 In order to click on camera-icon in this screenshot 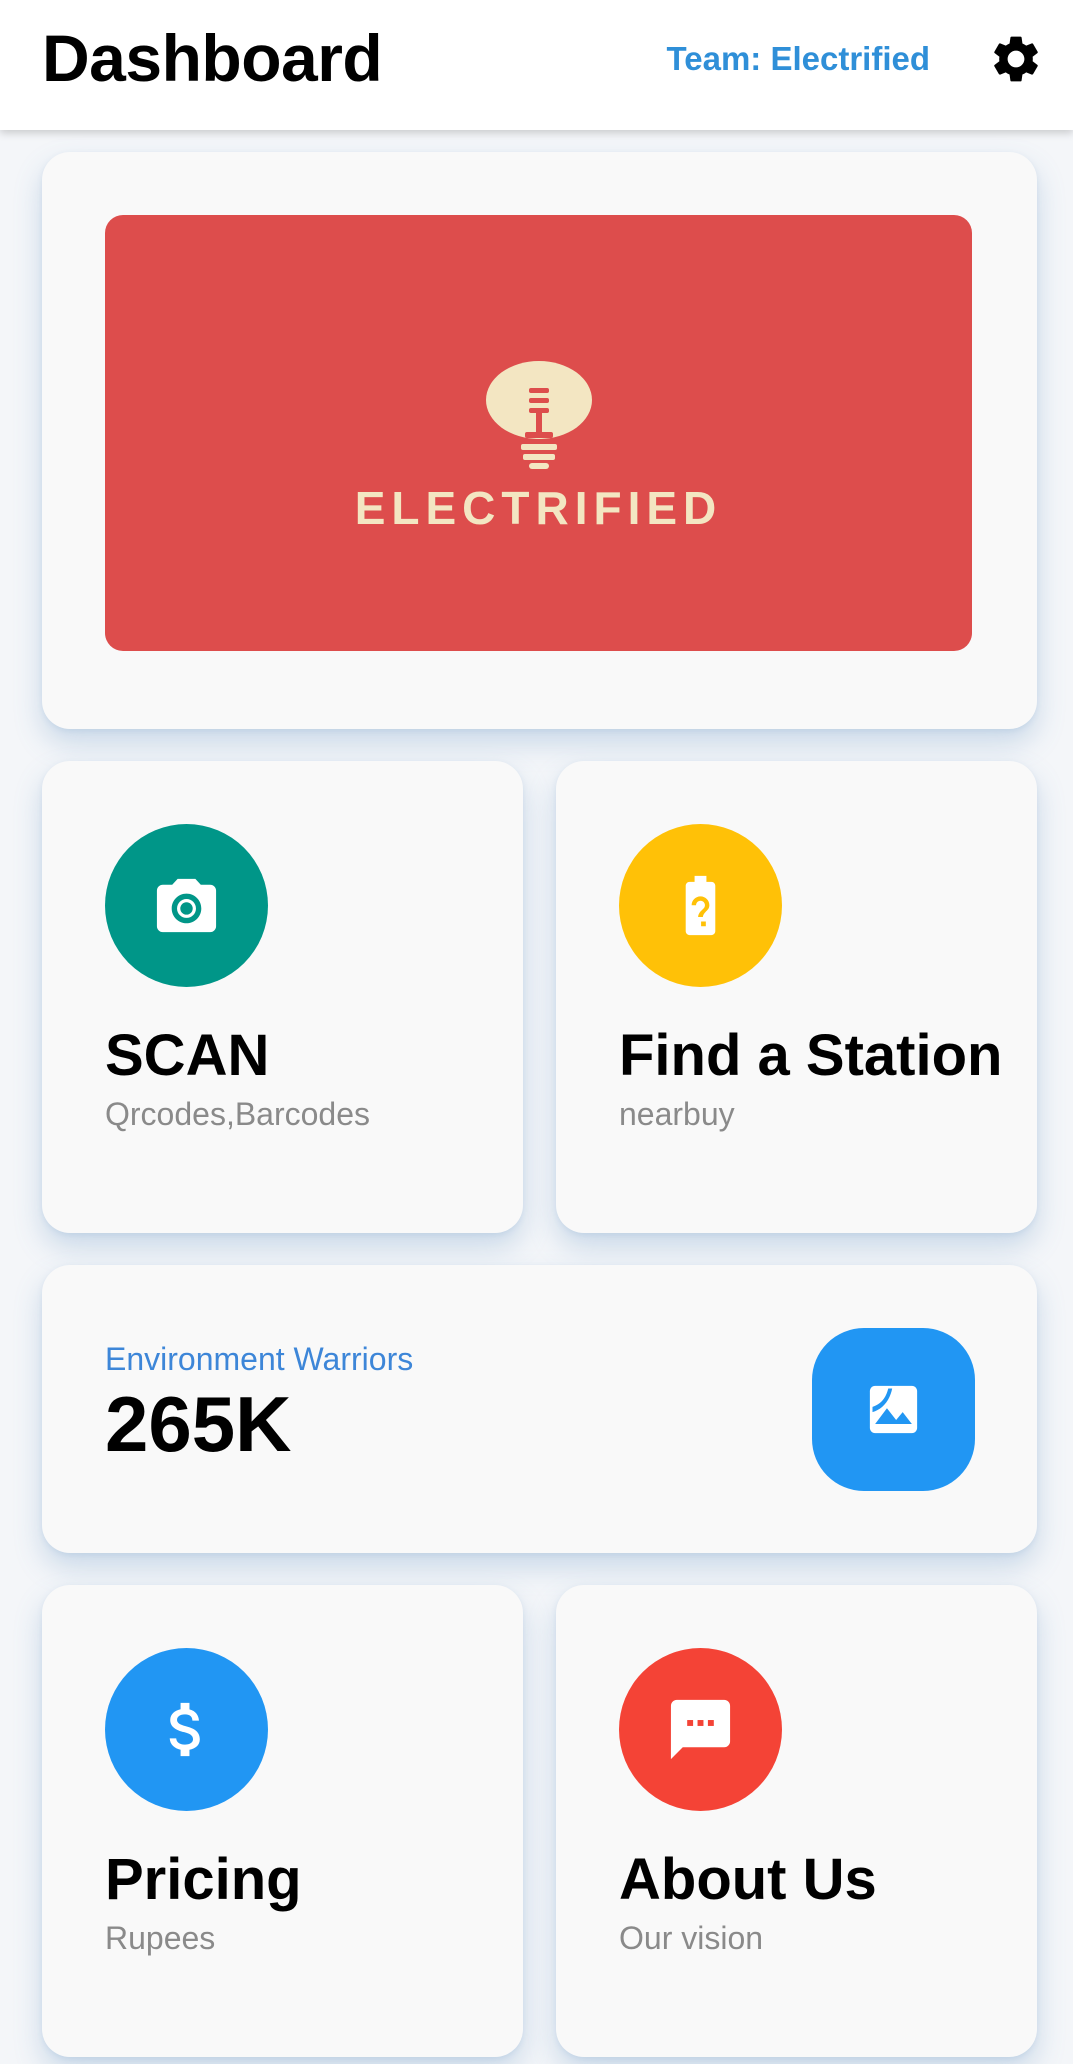, I will do `click(186, 905)`.